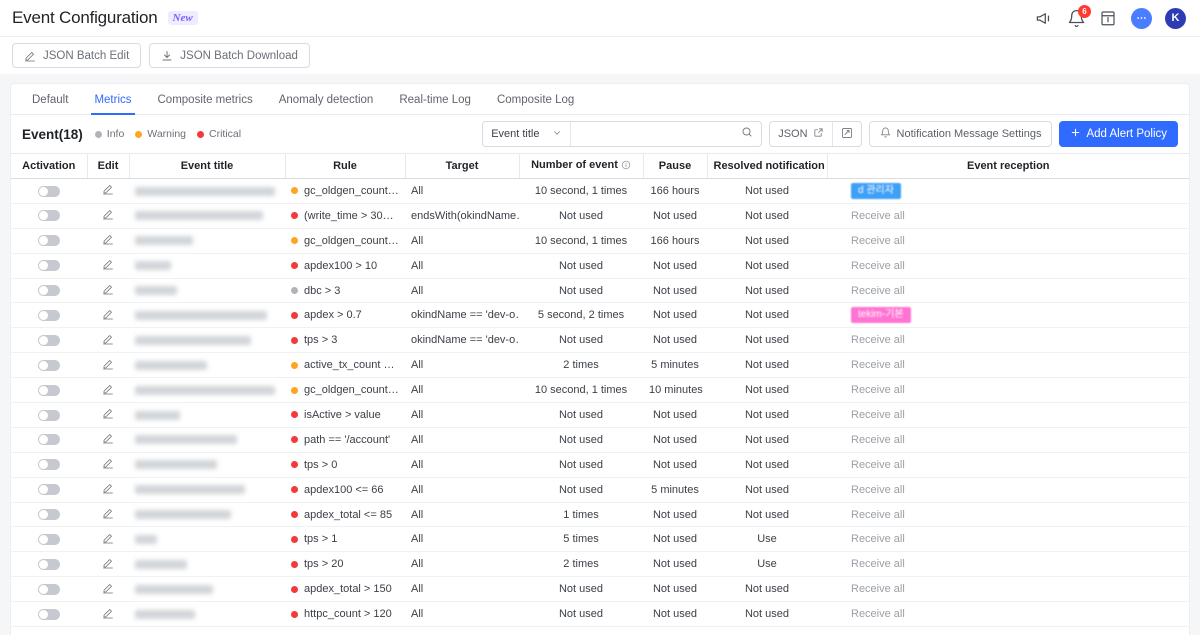 This screenshot has width=1200, height=635. Describe the element at coordinates (747, 134) in the screenshot. I see `search-icon` at that location.